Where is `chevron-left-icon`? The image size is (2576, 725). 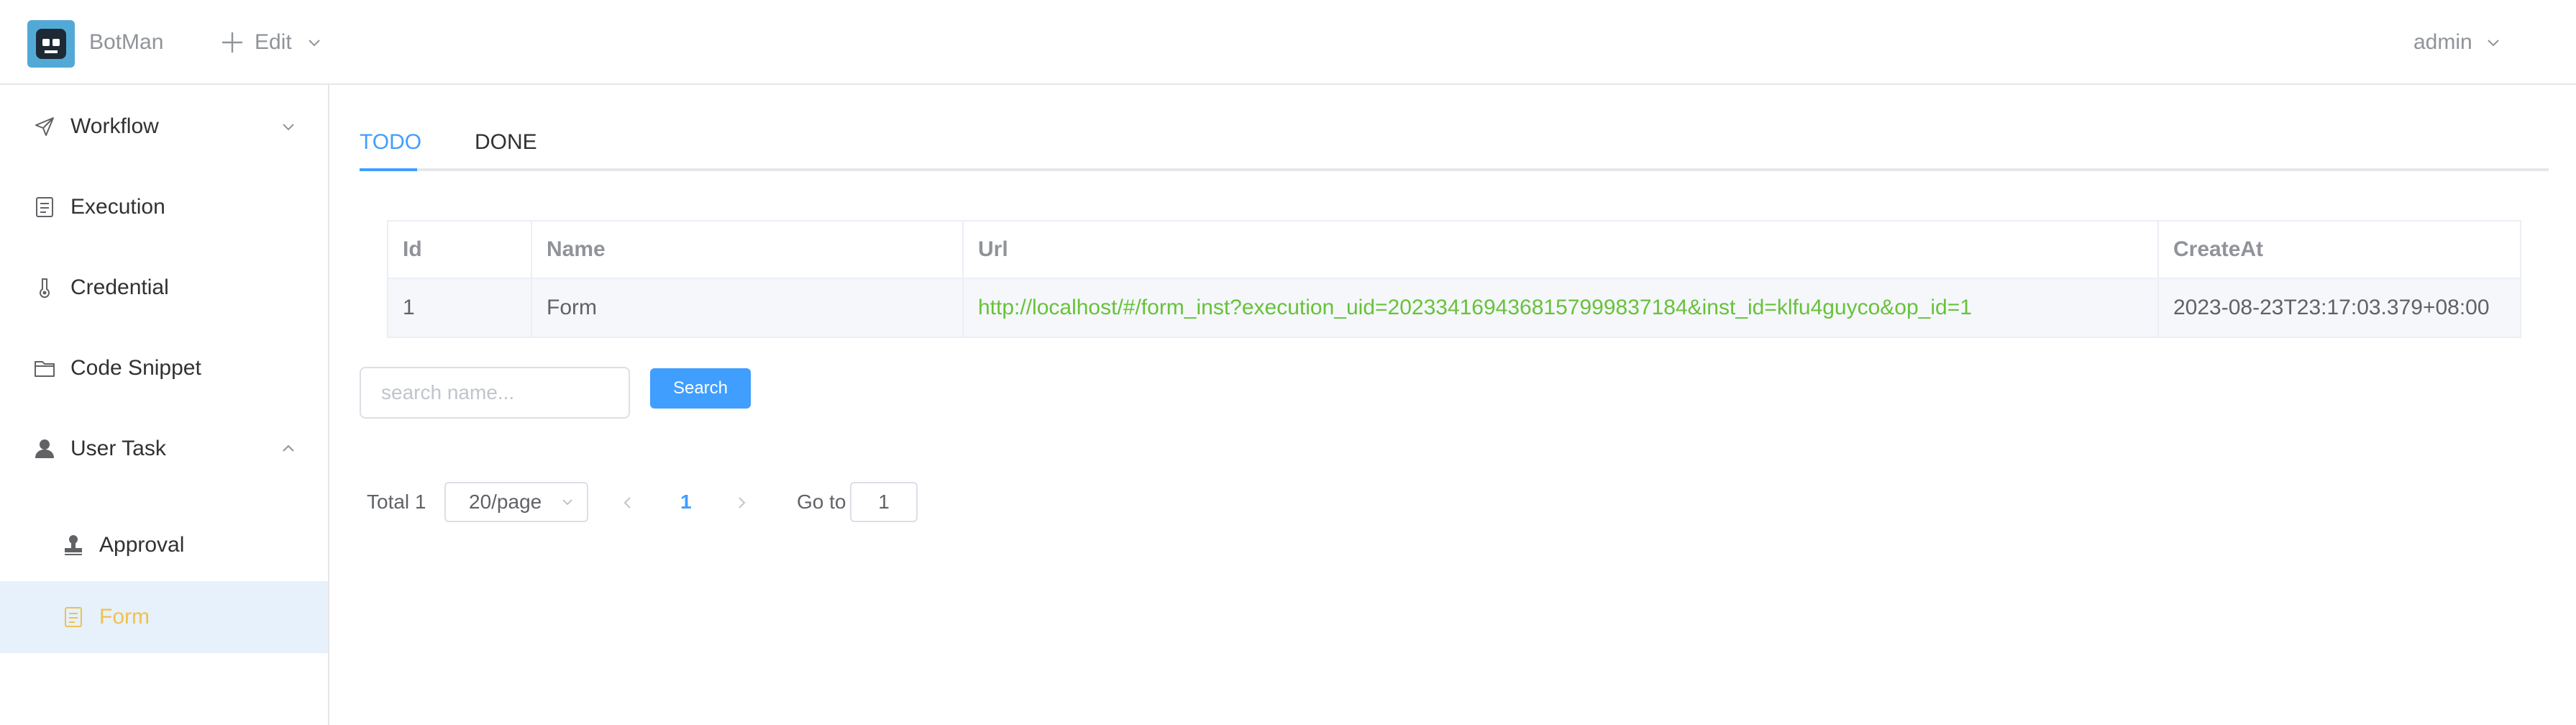 chevron-left-icon is located at coordinates (628, 503).